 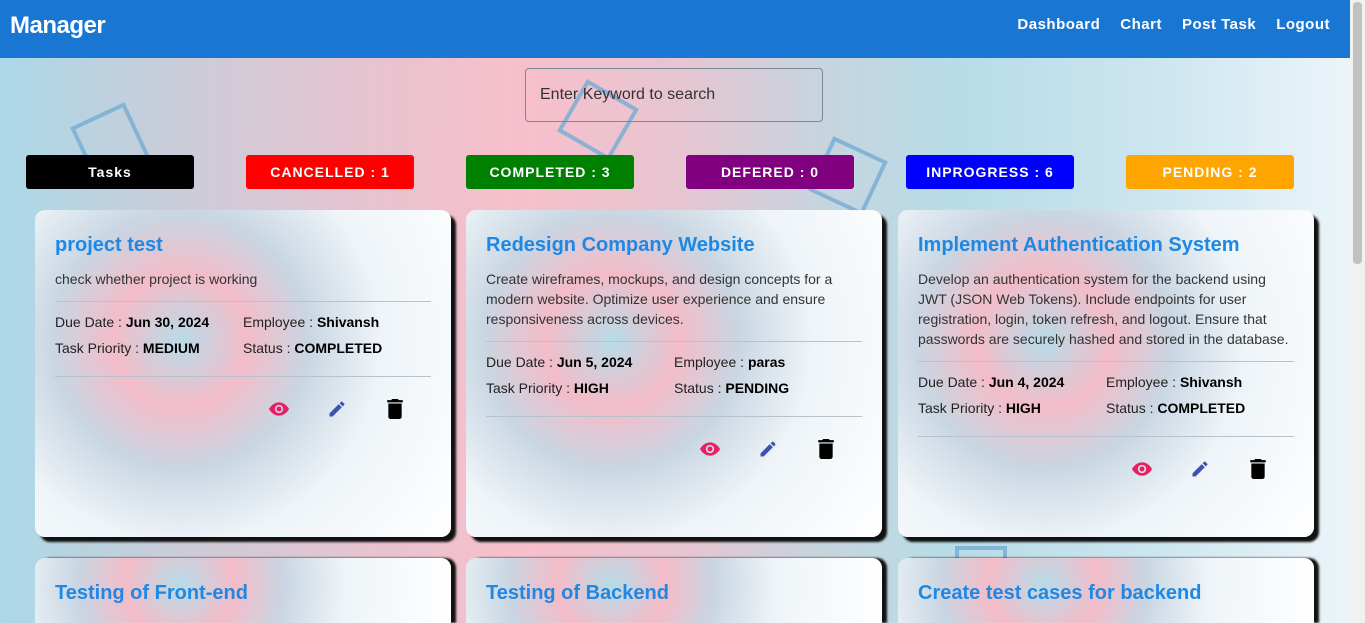 What do you see at coordinates (1303, 24) in the screenshot?
I see `nav-logout: Logout` at bounding box center [1303, 24].